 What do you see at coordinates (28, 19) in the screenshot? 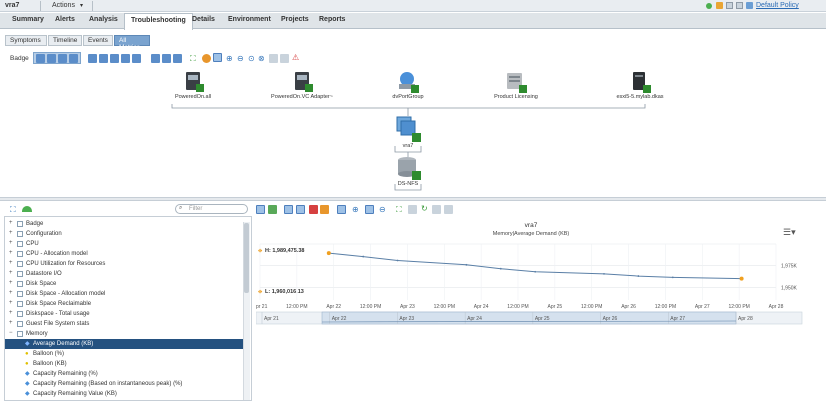
I see `tab-summary: Summary` at bounding box center [28, 19].